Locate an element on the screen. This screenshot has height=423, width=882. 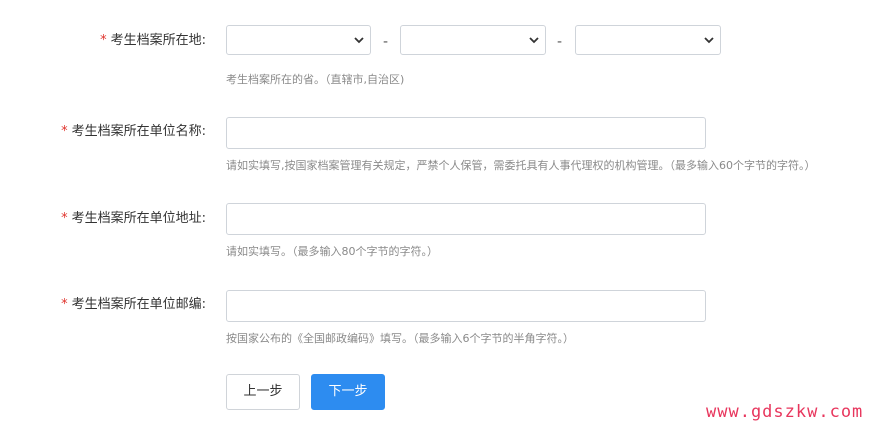
location-help: 考生档案所在的省。（直辖市,自治区) is located at coordinates (315, 79).